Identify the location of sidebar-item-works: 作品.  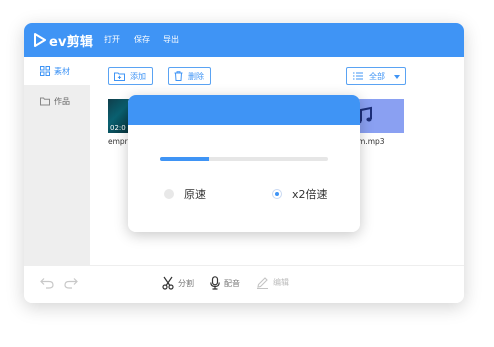
(57, 101).